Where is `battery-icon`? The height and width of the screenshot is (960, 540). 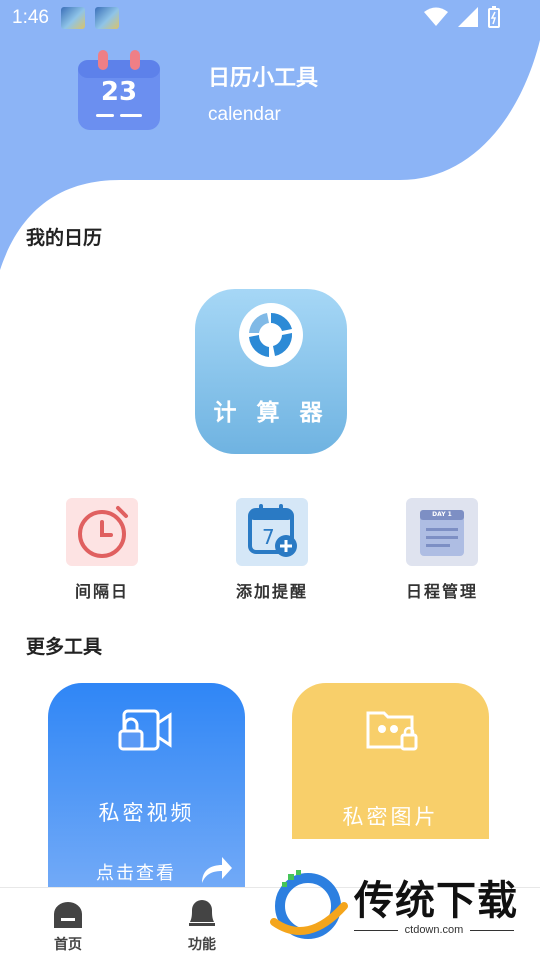 battery-icon is located at coordinates (494, 17).